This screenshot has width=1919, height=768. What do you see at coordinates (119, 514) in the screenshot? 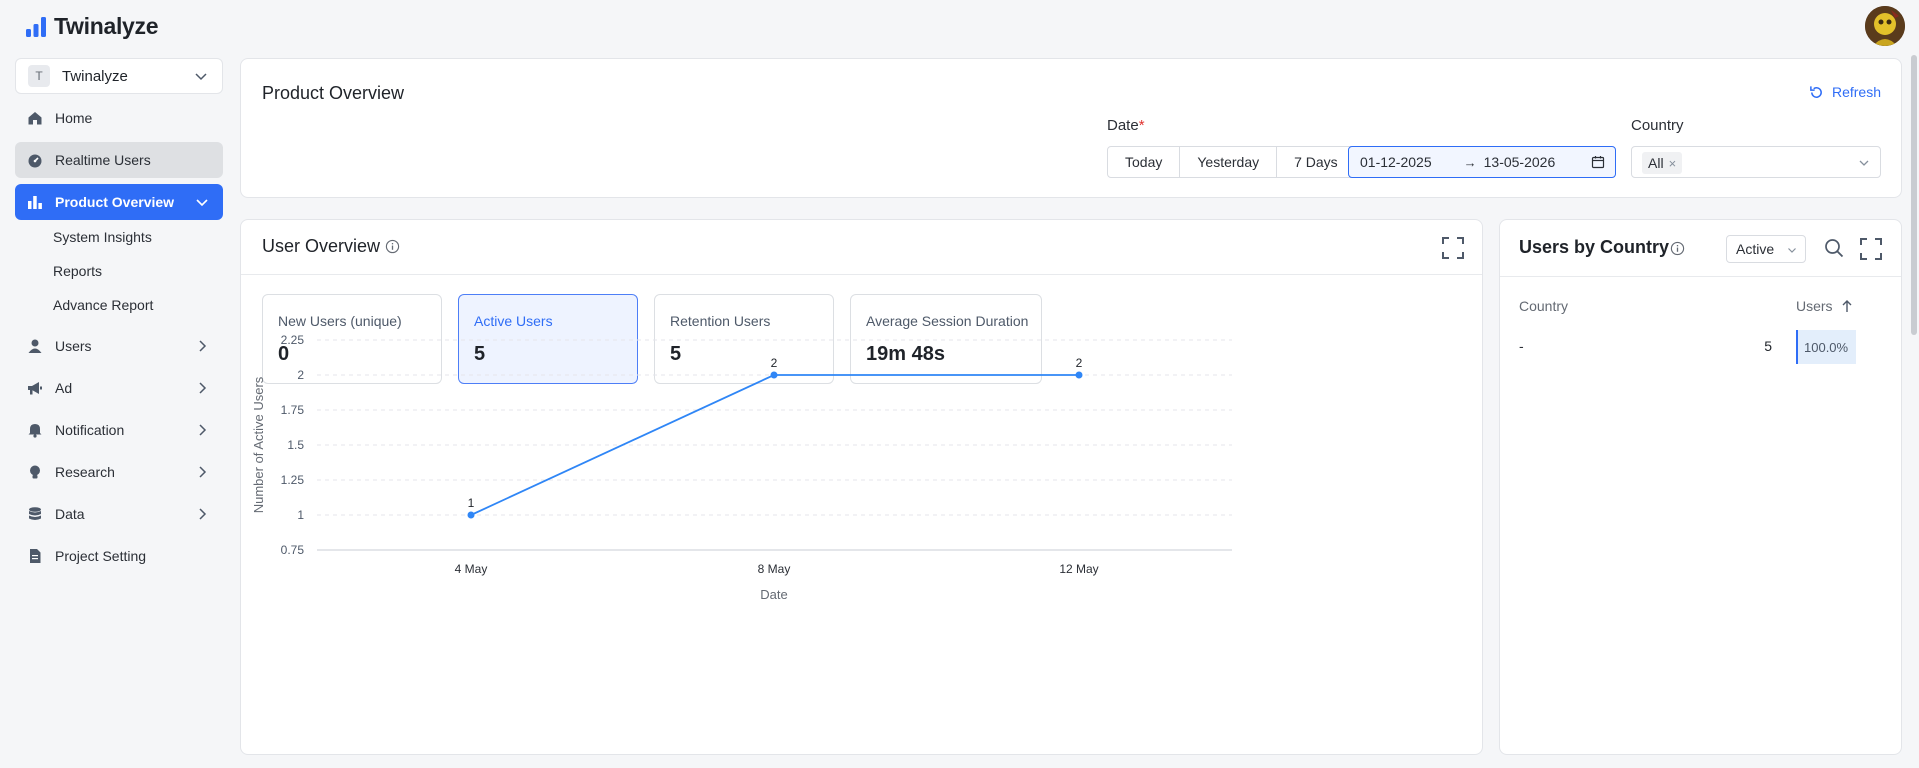
I see `sidebar-item-data: Data` at bounding box center [119, 514].